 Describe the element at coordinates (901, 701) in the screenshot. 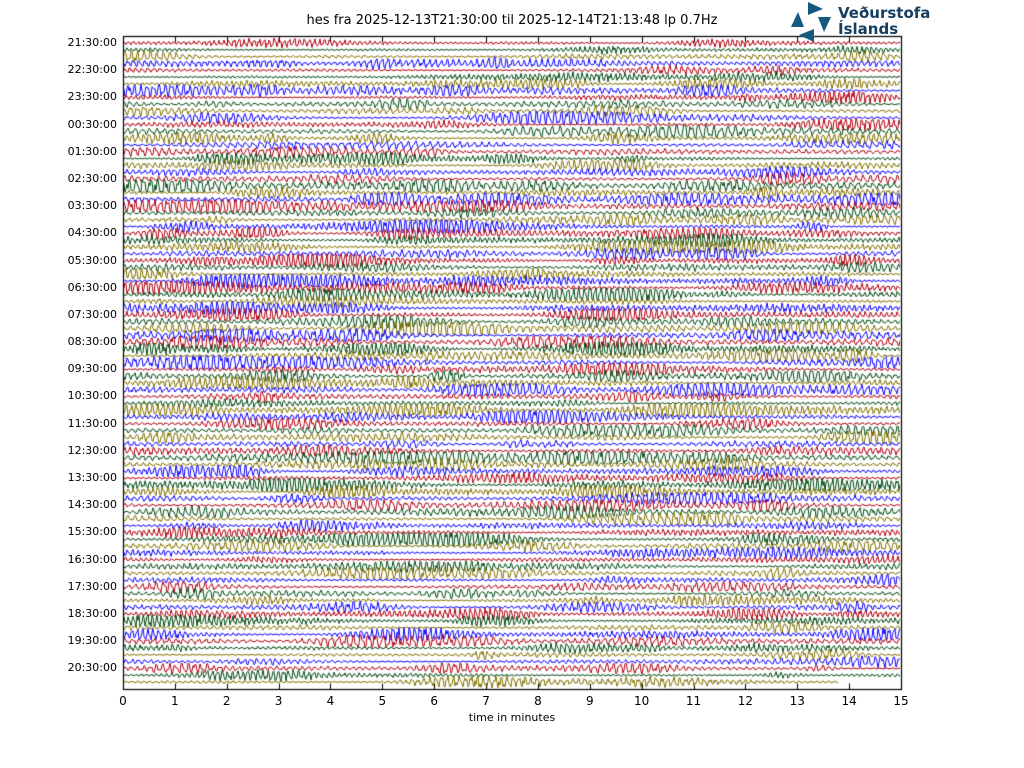

I see `x-axis-tick-label: 15` at that location.